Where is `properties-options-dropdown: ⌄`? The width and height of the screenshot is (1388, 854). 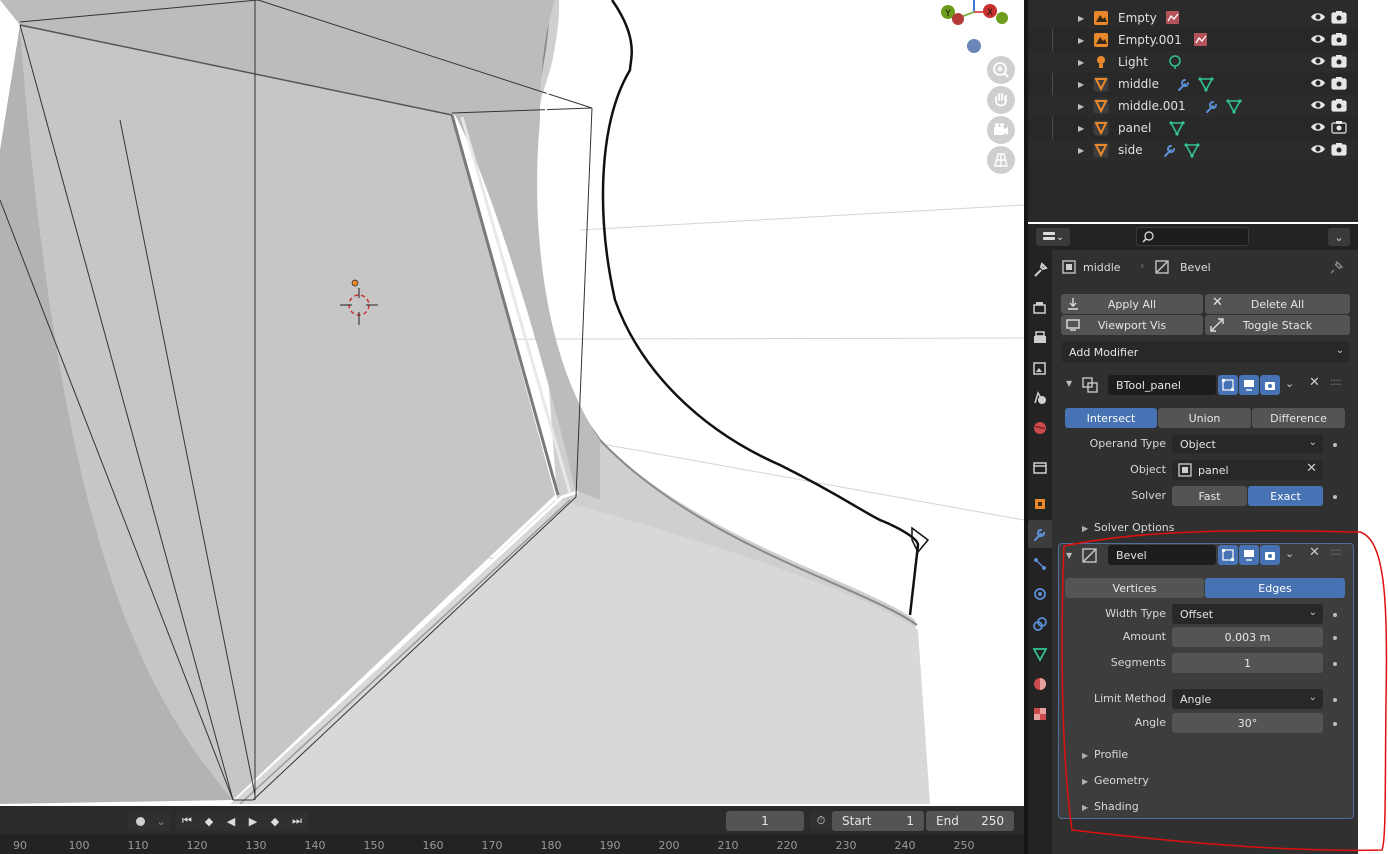
properties-options-dropdown: ⌄ is located at coordinates (1339, 237).